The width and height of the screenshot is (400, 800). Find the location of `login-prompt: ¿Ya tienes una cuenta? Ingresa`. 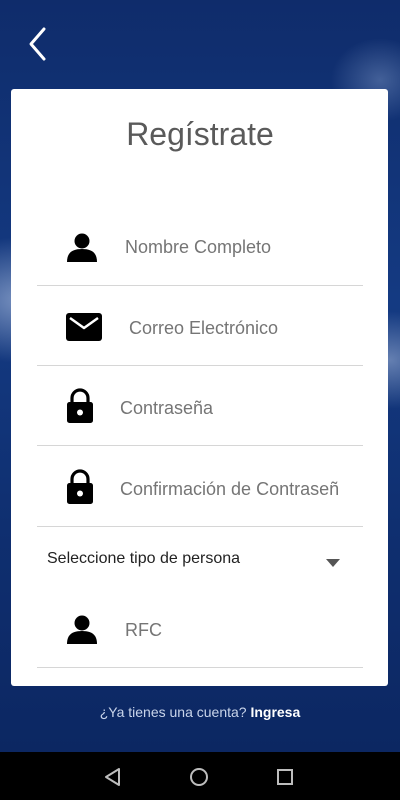

login-prompt: ¿Ya tienes una cuenta? Ingresa is located at coordinates (200, 712).